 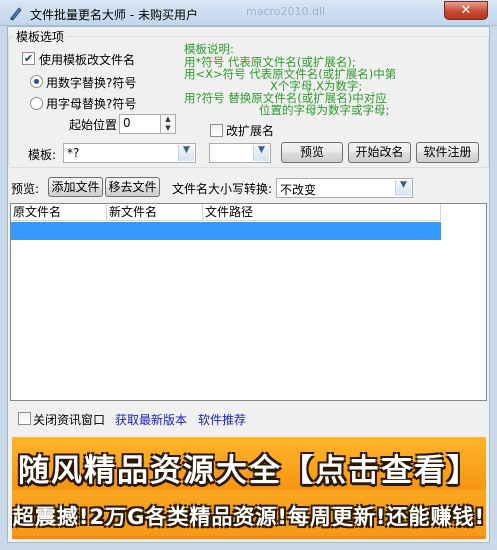 What do you see at coordinates (75, 187) in the screenshot?
I see `add-file-button: 添加文件` at bounding box center [75, 187].